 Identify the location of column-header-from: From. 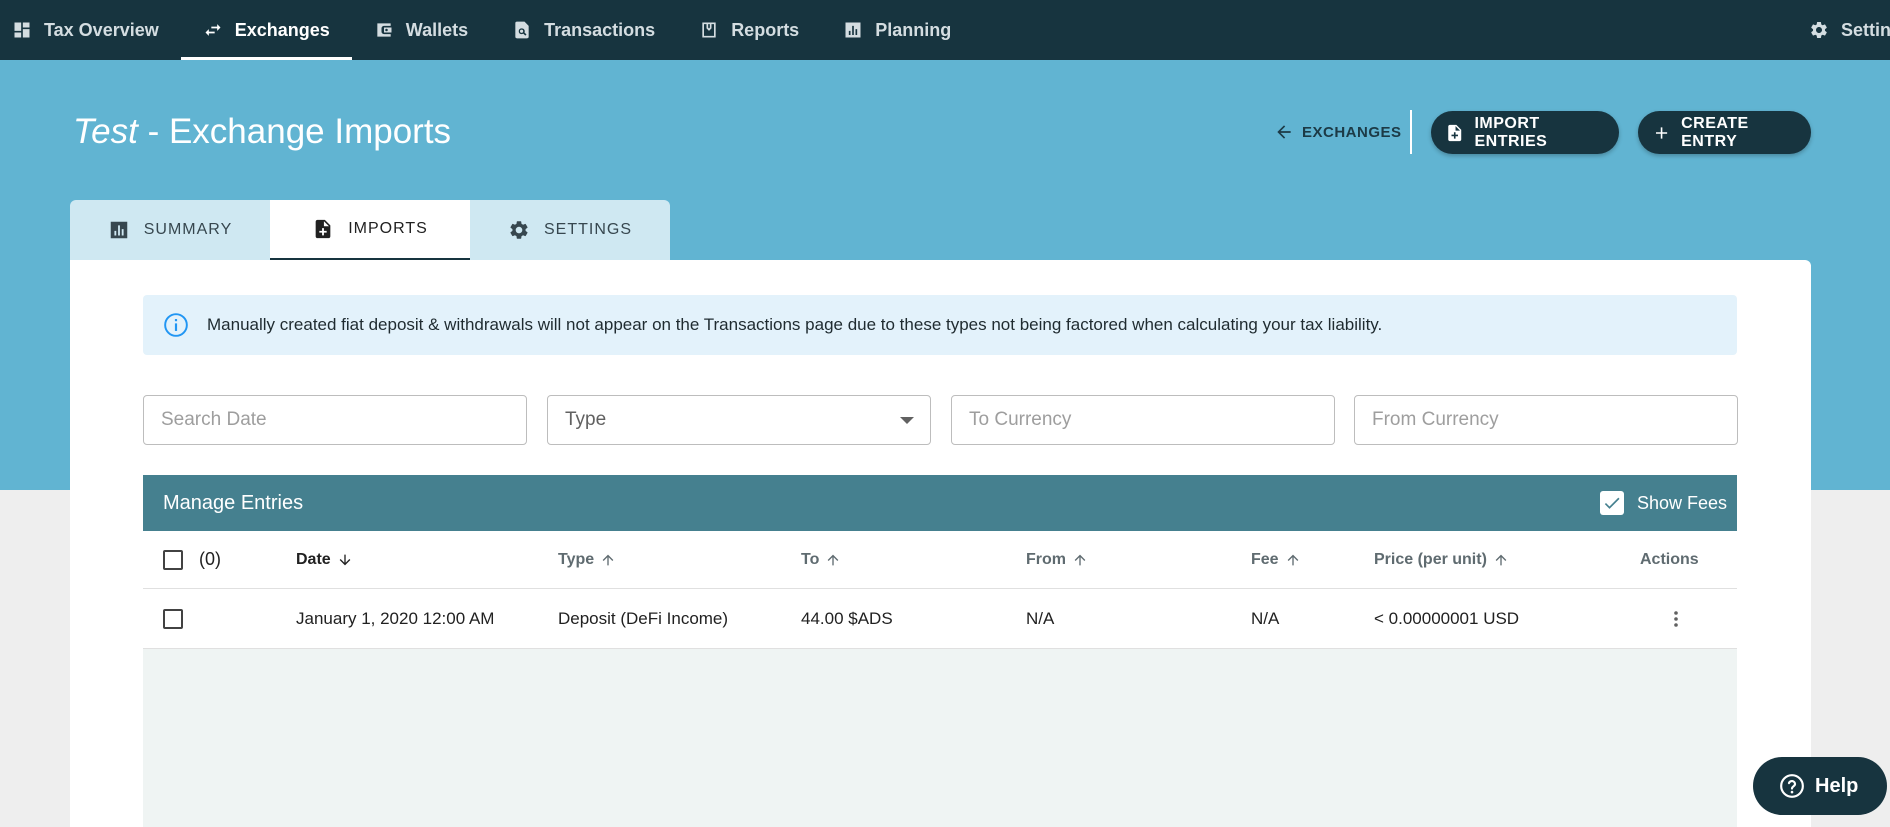
(1057, 559).